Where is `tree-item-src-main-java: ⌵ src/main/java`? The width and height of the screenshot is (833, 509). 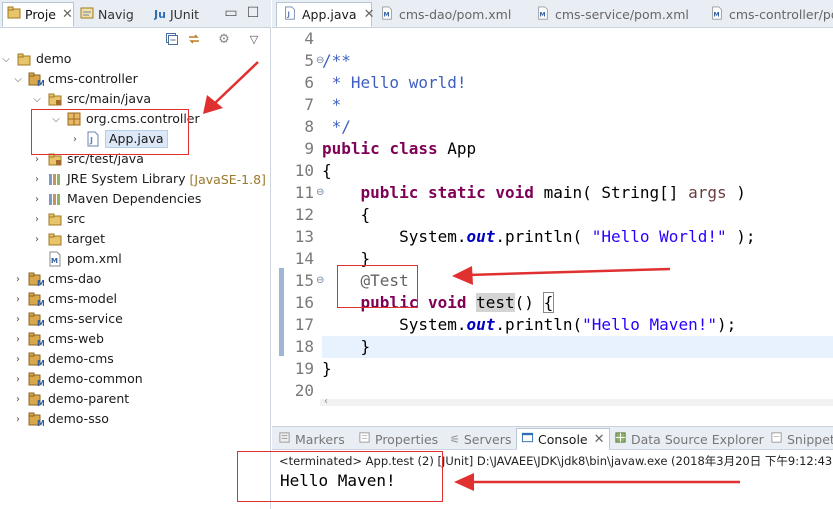
tree-item-src-main-java: ⌵ src/main/java is located at coordinates (91, 99).